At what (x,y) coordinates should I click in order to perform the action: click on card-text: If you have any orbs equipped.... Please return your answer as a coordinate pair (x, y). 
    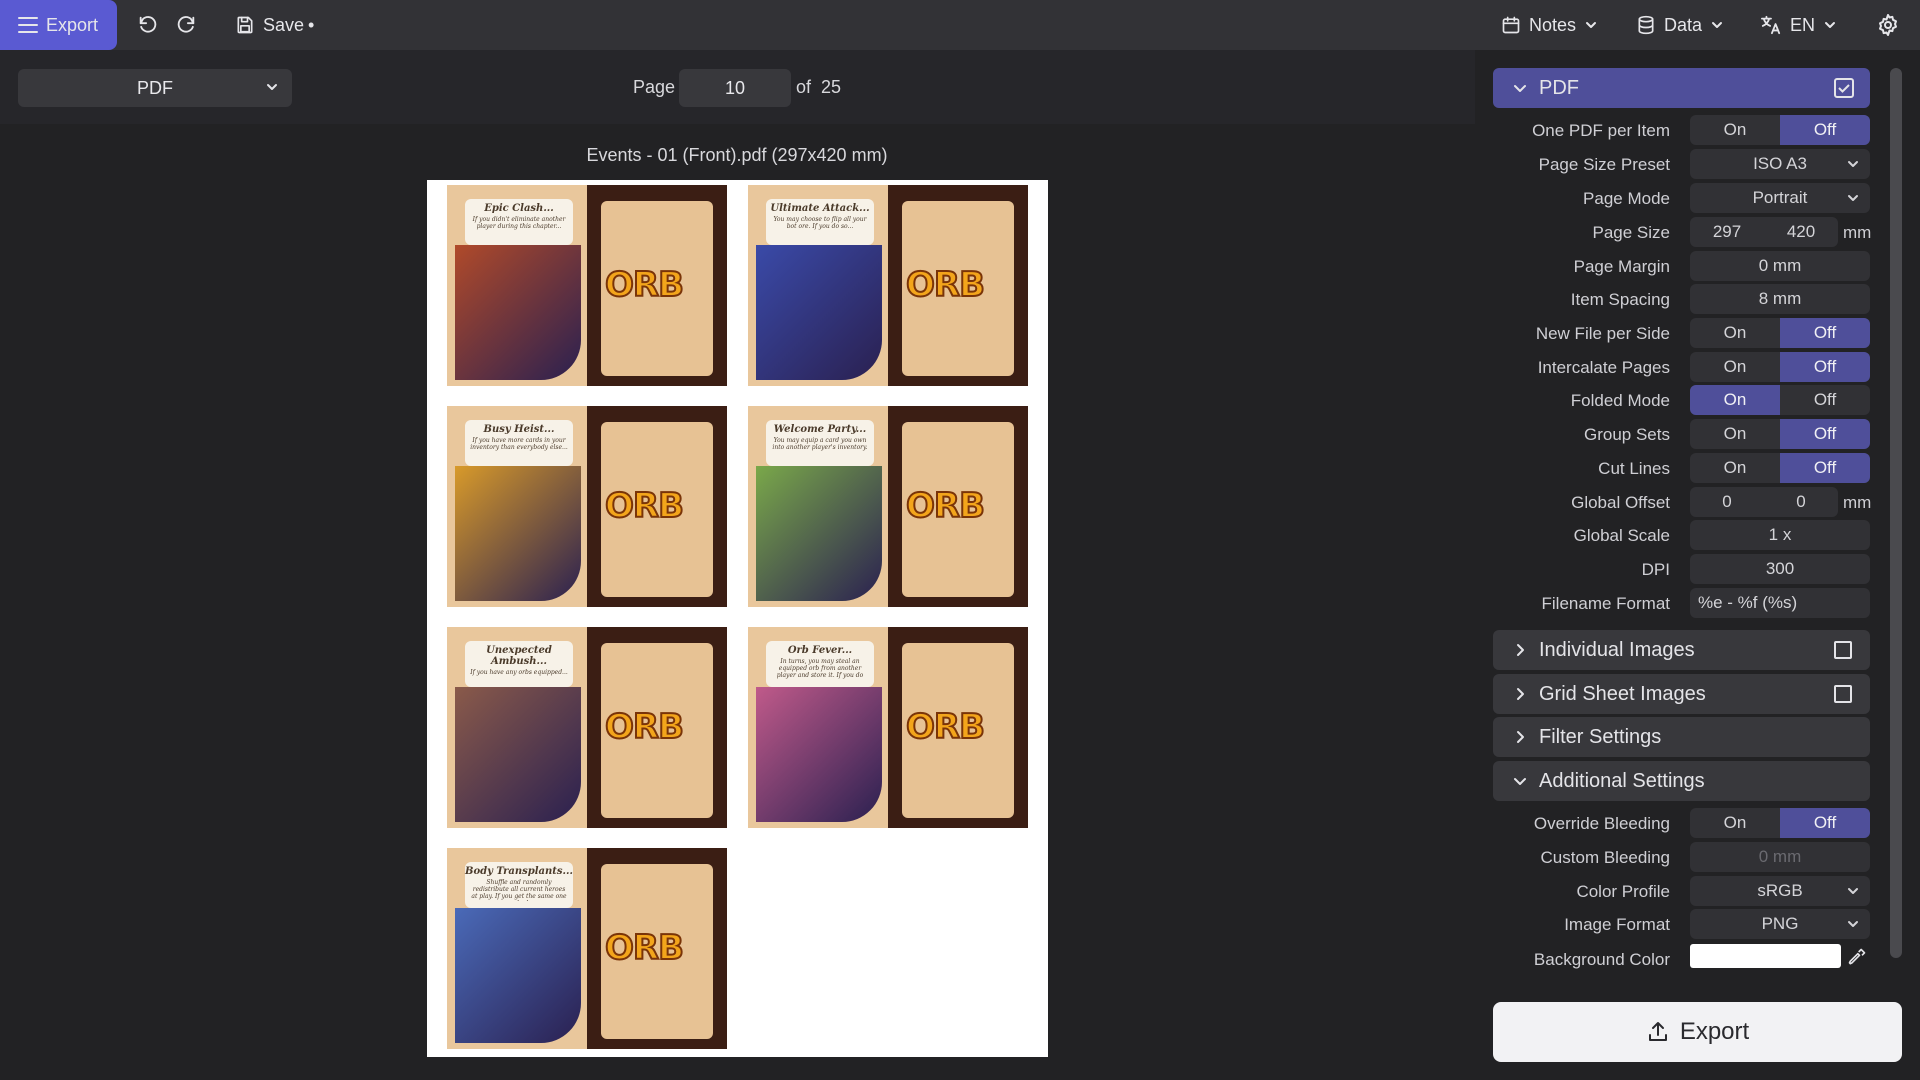
    Looking at the image, I should click on (519, 672).